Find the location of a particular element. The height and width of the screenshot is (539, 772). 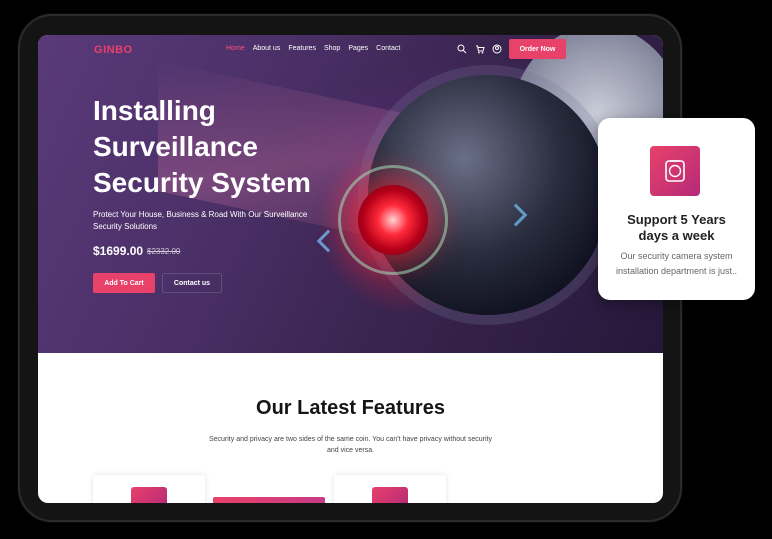

logo-mark: G is located at coordinates (99, 50).